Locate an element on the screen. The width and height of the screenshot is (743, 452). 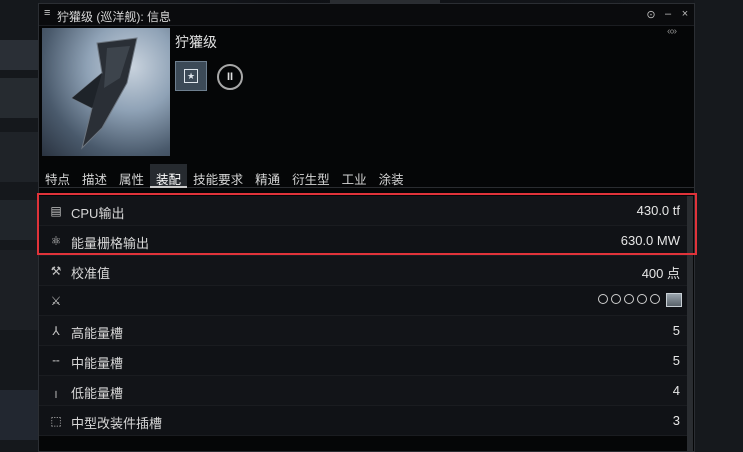
pin-icon: ⊙ is located at coordinates (651, 14).